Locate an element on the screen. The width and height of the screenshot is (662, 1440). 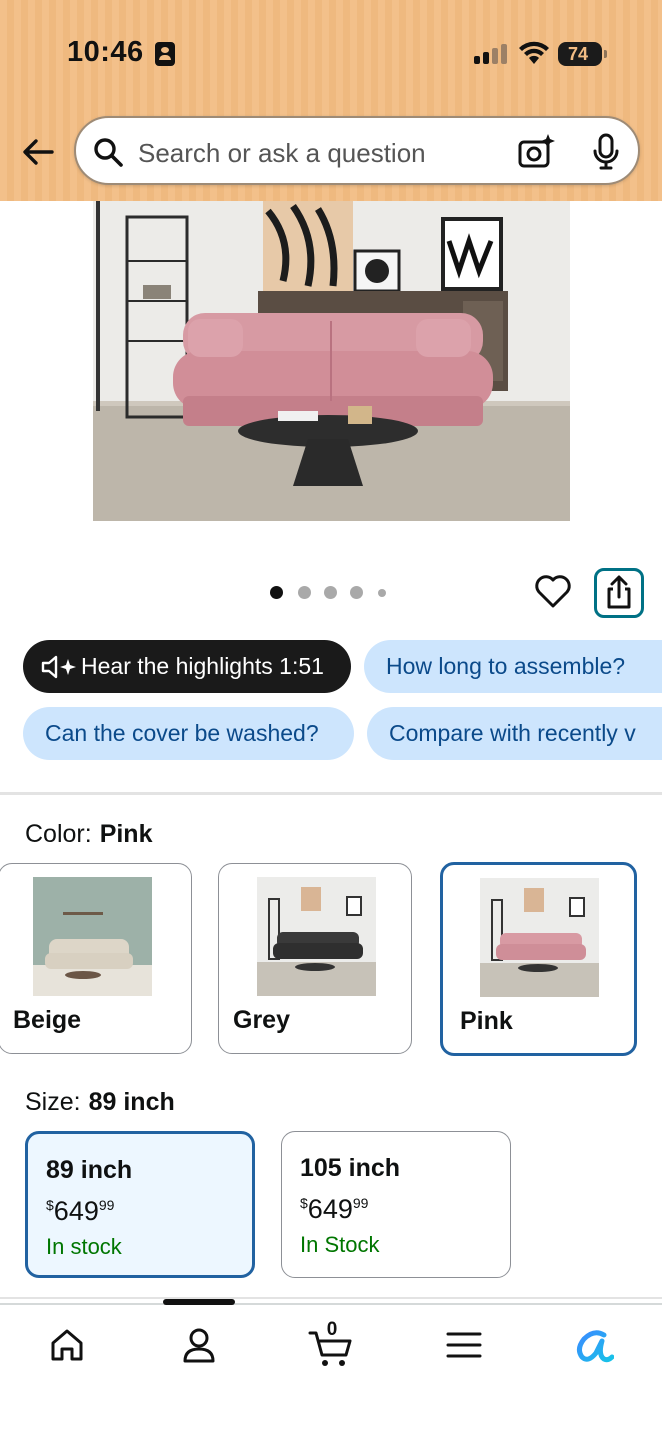
color-option-beige: Beige is located at coordinates (96, 958).